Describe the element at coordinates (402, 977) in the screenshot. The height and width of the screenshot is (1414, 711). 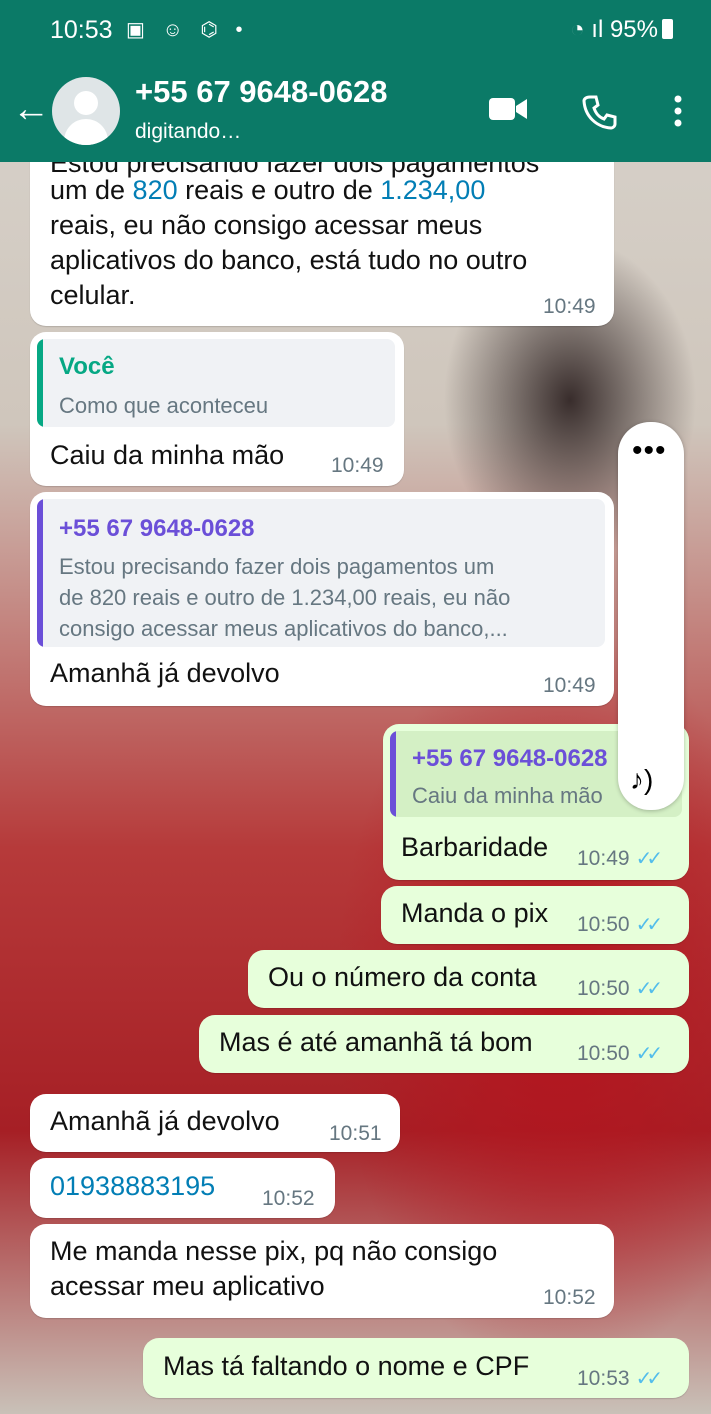
I see `message-text: Ou o número da conta` at that location.